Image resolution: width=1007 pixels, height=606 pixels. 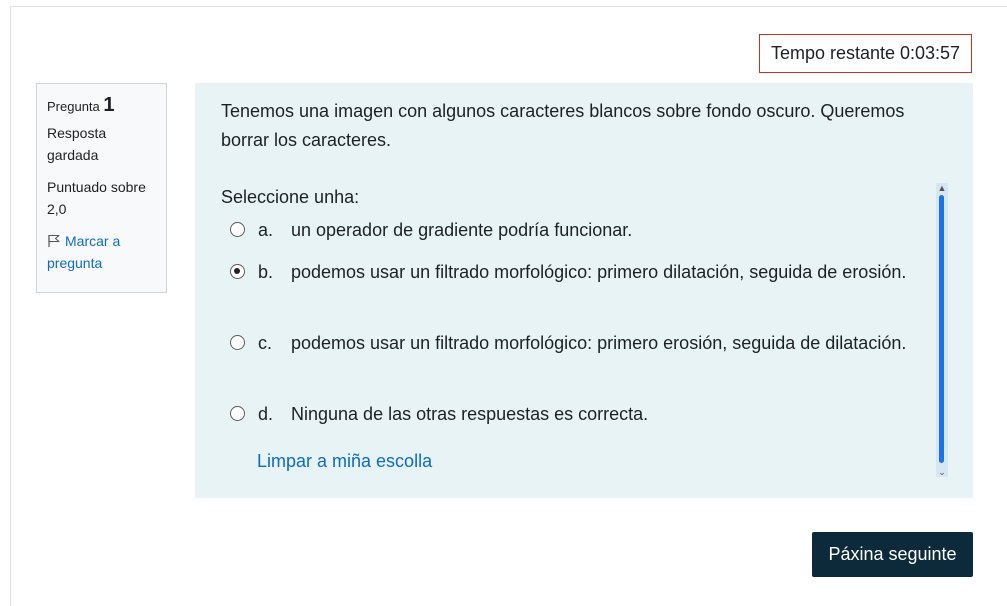 I want to click on scroll-up-icon: ▲, so click(x=942, y=188).